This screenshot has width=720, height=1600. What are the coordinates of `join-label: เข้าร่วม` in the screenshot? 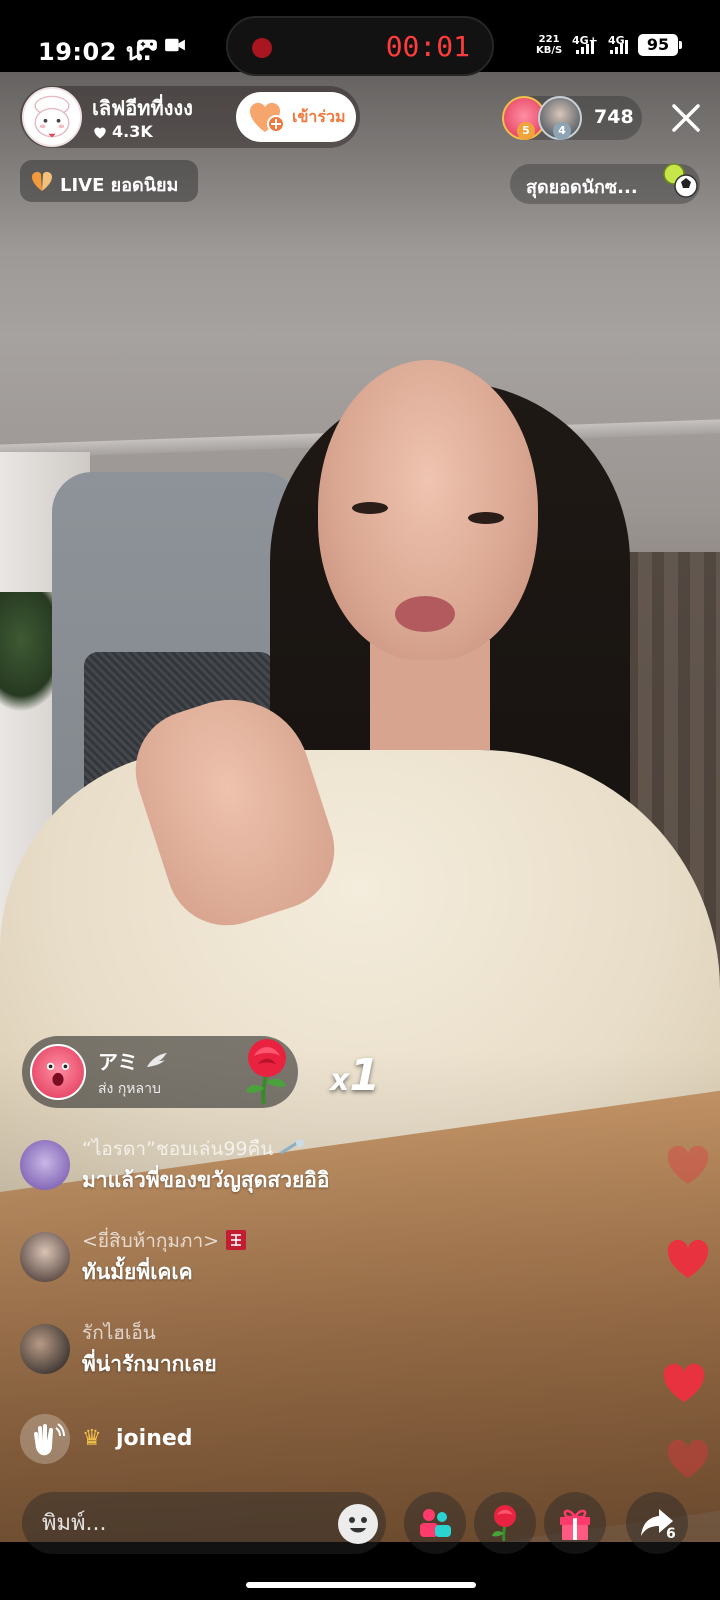 It's located at (319, 116).